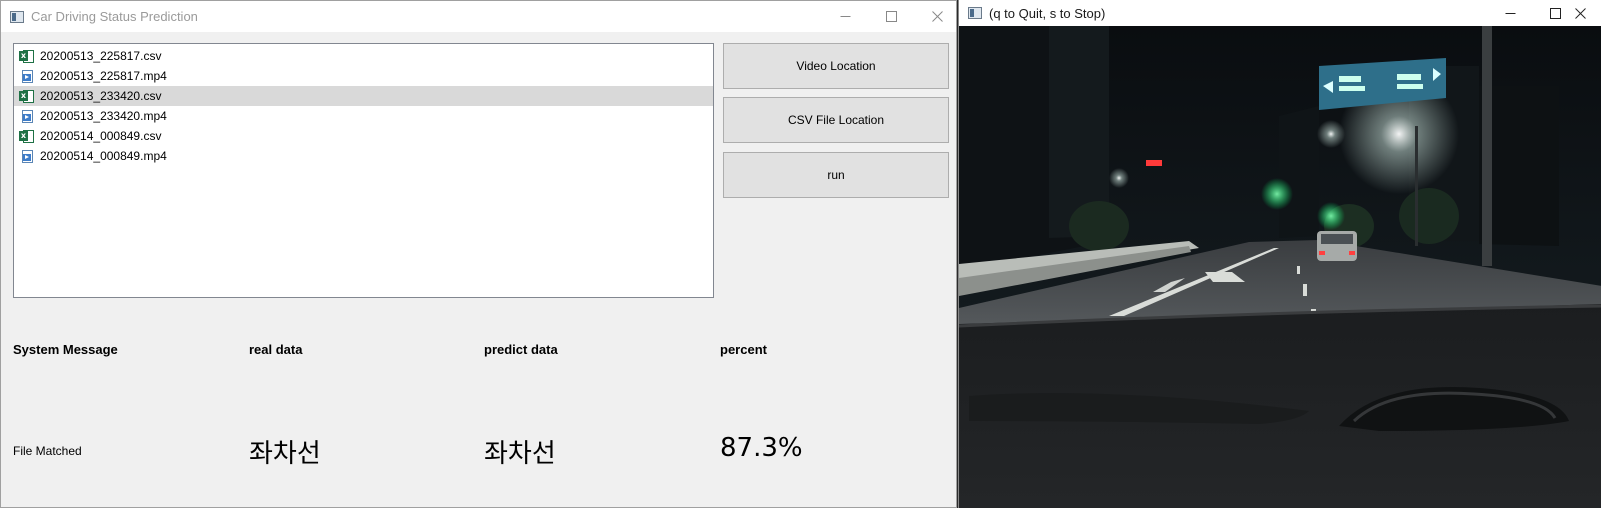 Image resolution: width=1601 pixels, height=508 pixels. What do you see at coordinates (363, 56) in the screenshot?
I see `file-list-item: x 20200513_225817.csv` at bounding box center [363, 56].